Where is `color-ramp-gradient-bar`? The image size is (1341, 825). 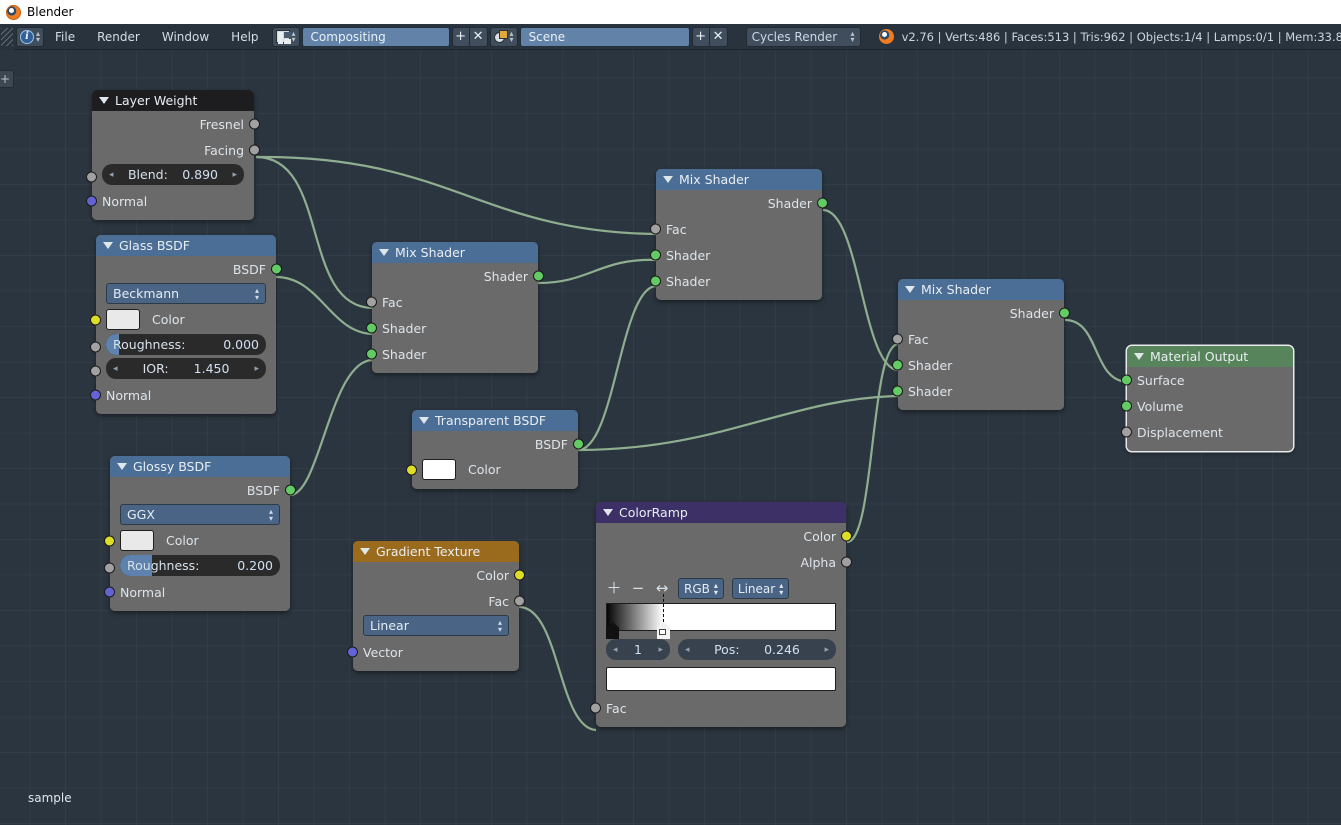
color-ramp-gradient-bar is located at coordinates (721, 616).